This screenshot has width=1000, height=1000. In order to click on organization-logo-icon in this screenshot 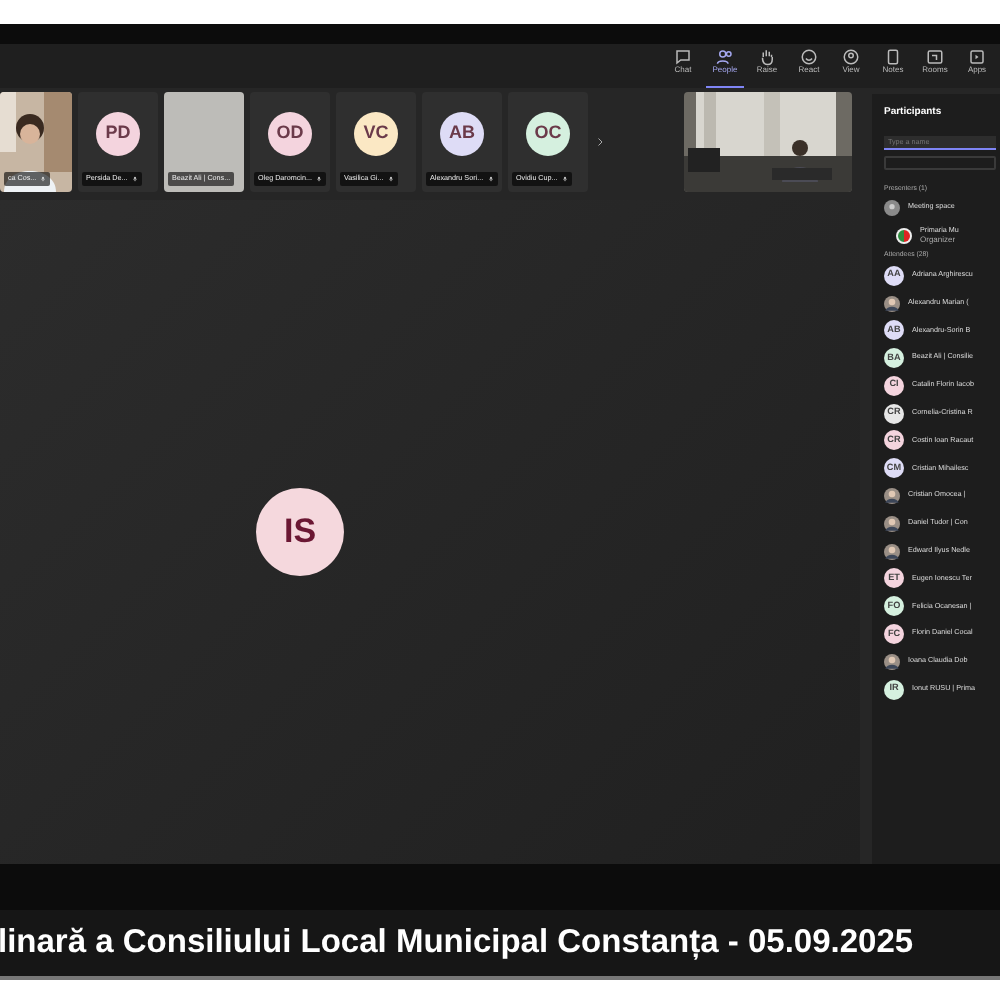, I will do `click(904, 235)`.